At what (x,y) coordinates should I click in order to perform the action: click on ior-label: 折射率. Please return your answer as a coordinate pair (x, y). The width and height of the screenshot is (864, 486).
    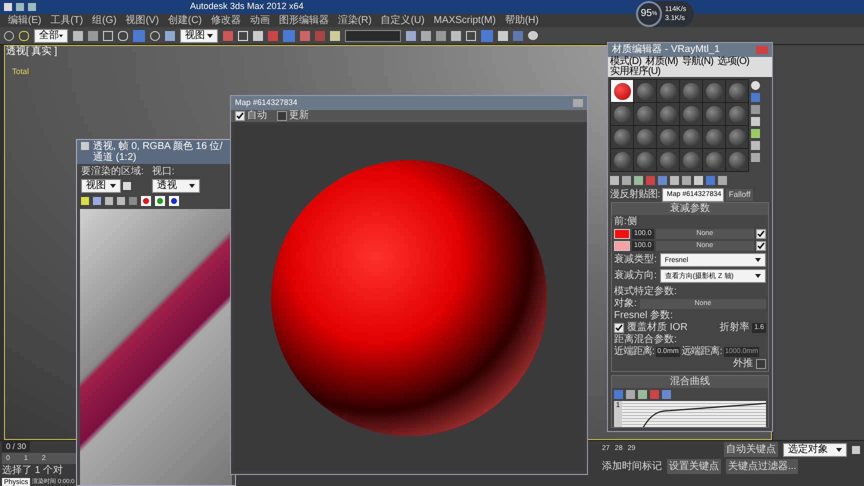
    Looking at the image, I should click on (734, 328).